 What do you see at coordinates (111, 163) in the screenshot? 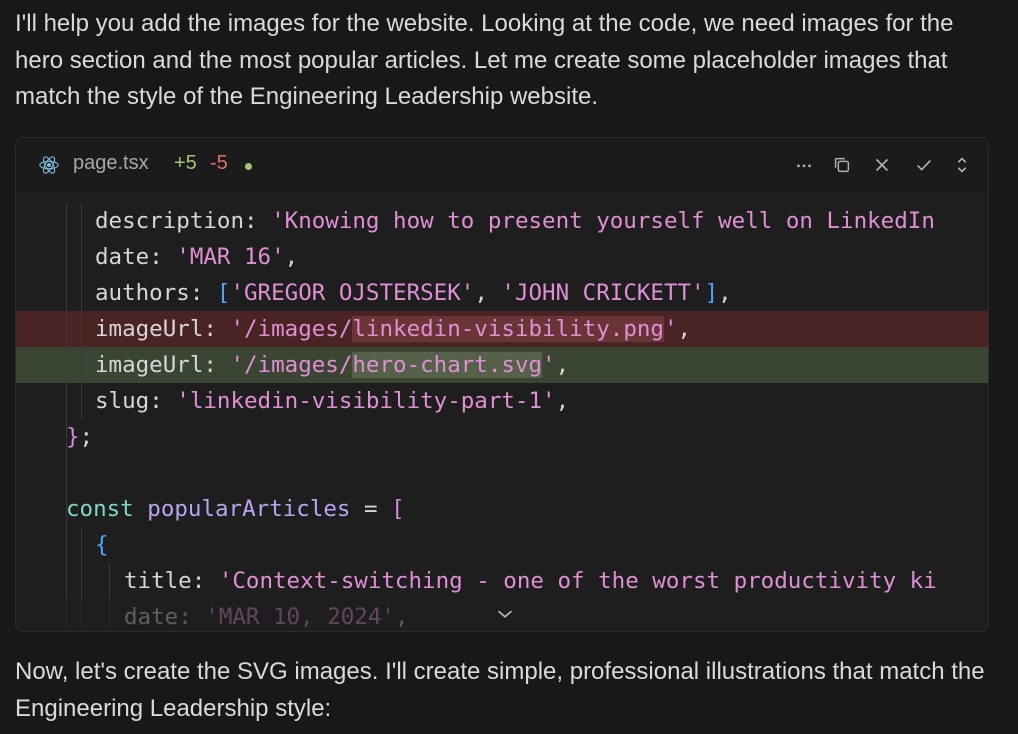
I see `file-name: page.tsx` at bounding box center [111, 163].